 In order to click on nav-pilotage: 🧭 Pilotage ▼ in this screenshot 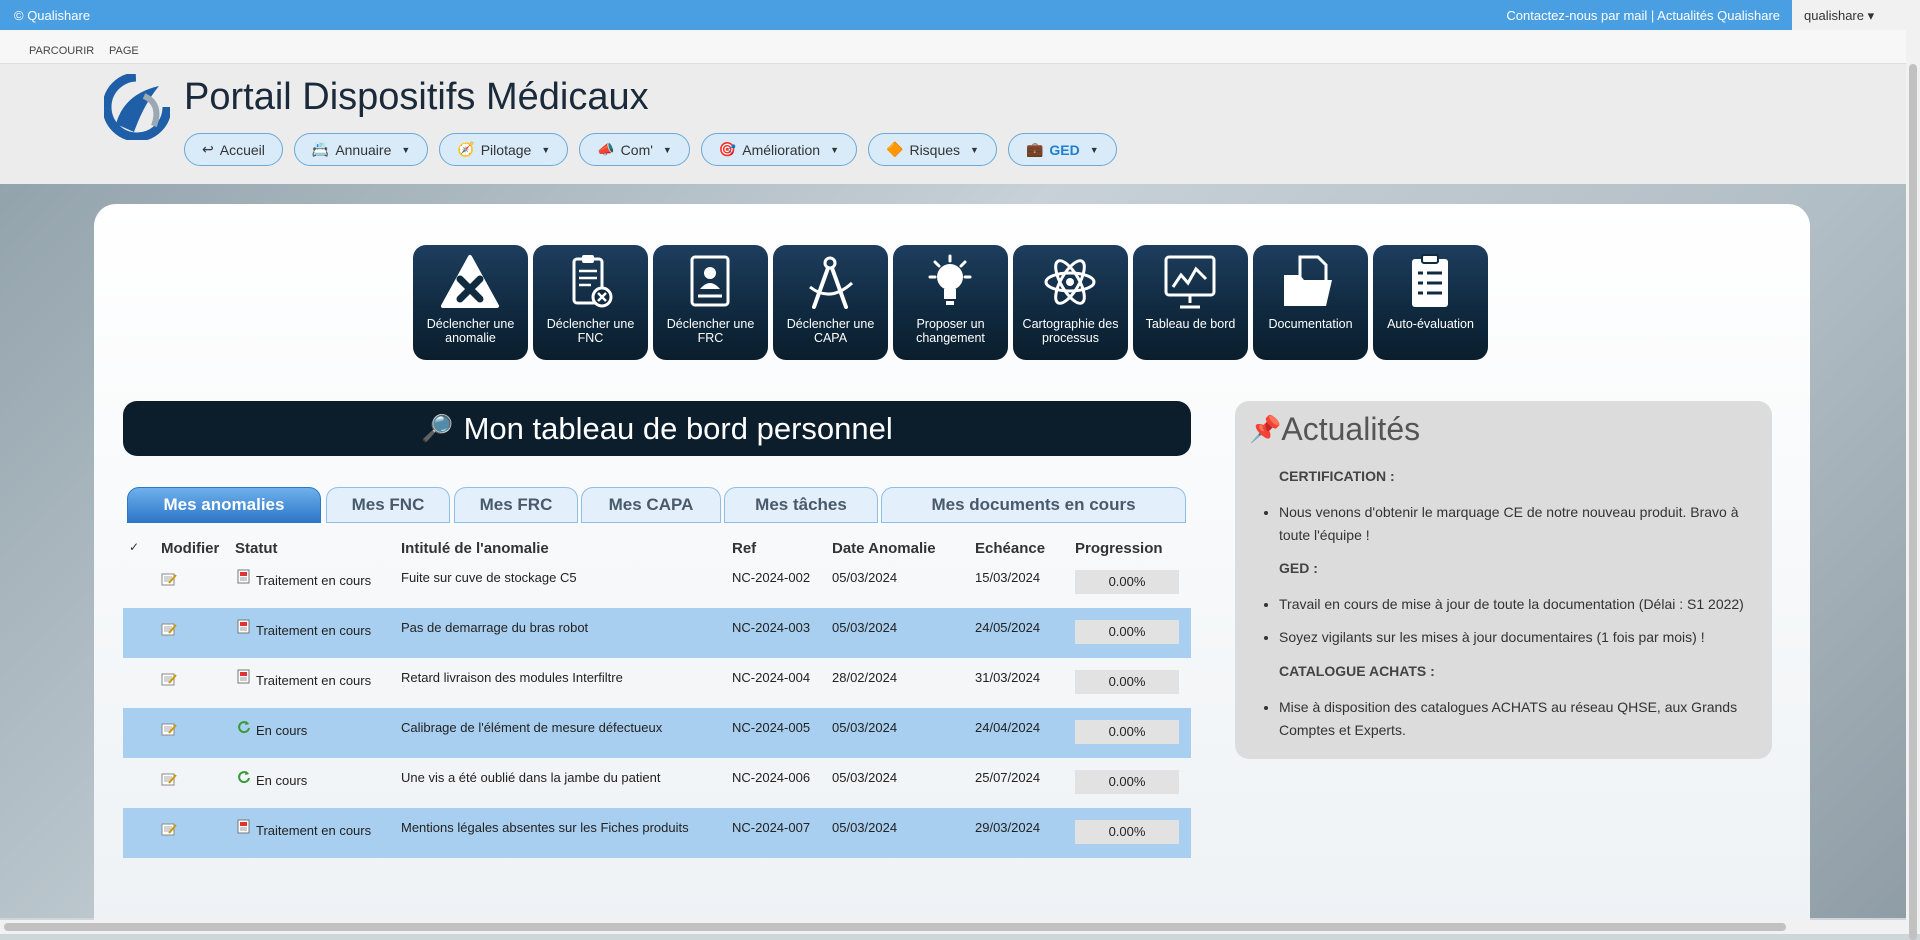, I will do `click(504, 149)`.